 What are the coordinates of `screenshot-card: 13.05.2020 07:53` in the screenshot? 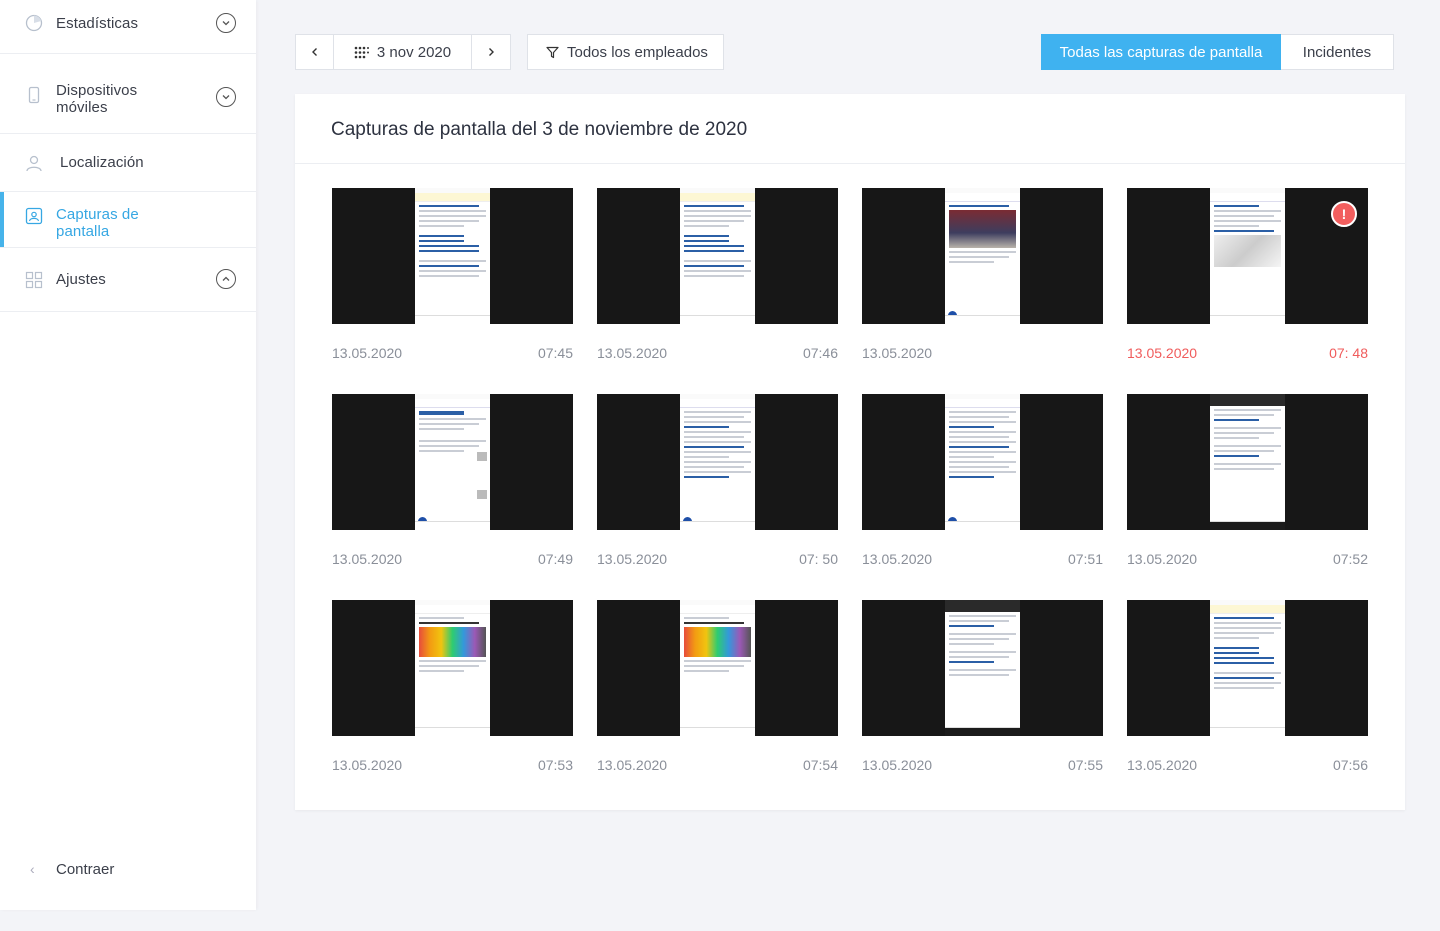 It's located at (452, 686).